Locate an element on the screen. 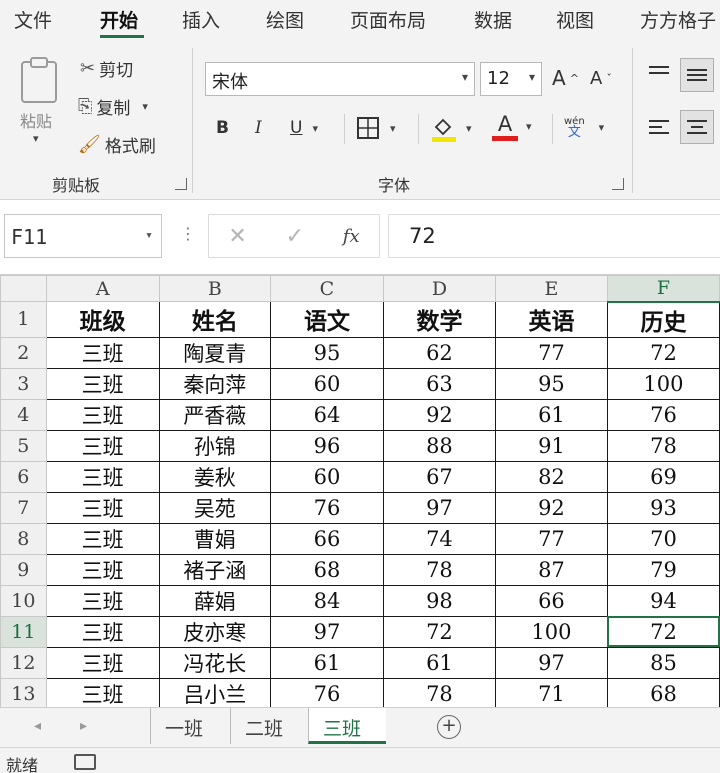 The width and height of the screenshot is (720, 773). cell-c5: 96 is located at coordinates (326, 445).